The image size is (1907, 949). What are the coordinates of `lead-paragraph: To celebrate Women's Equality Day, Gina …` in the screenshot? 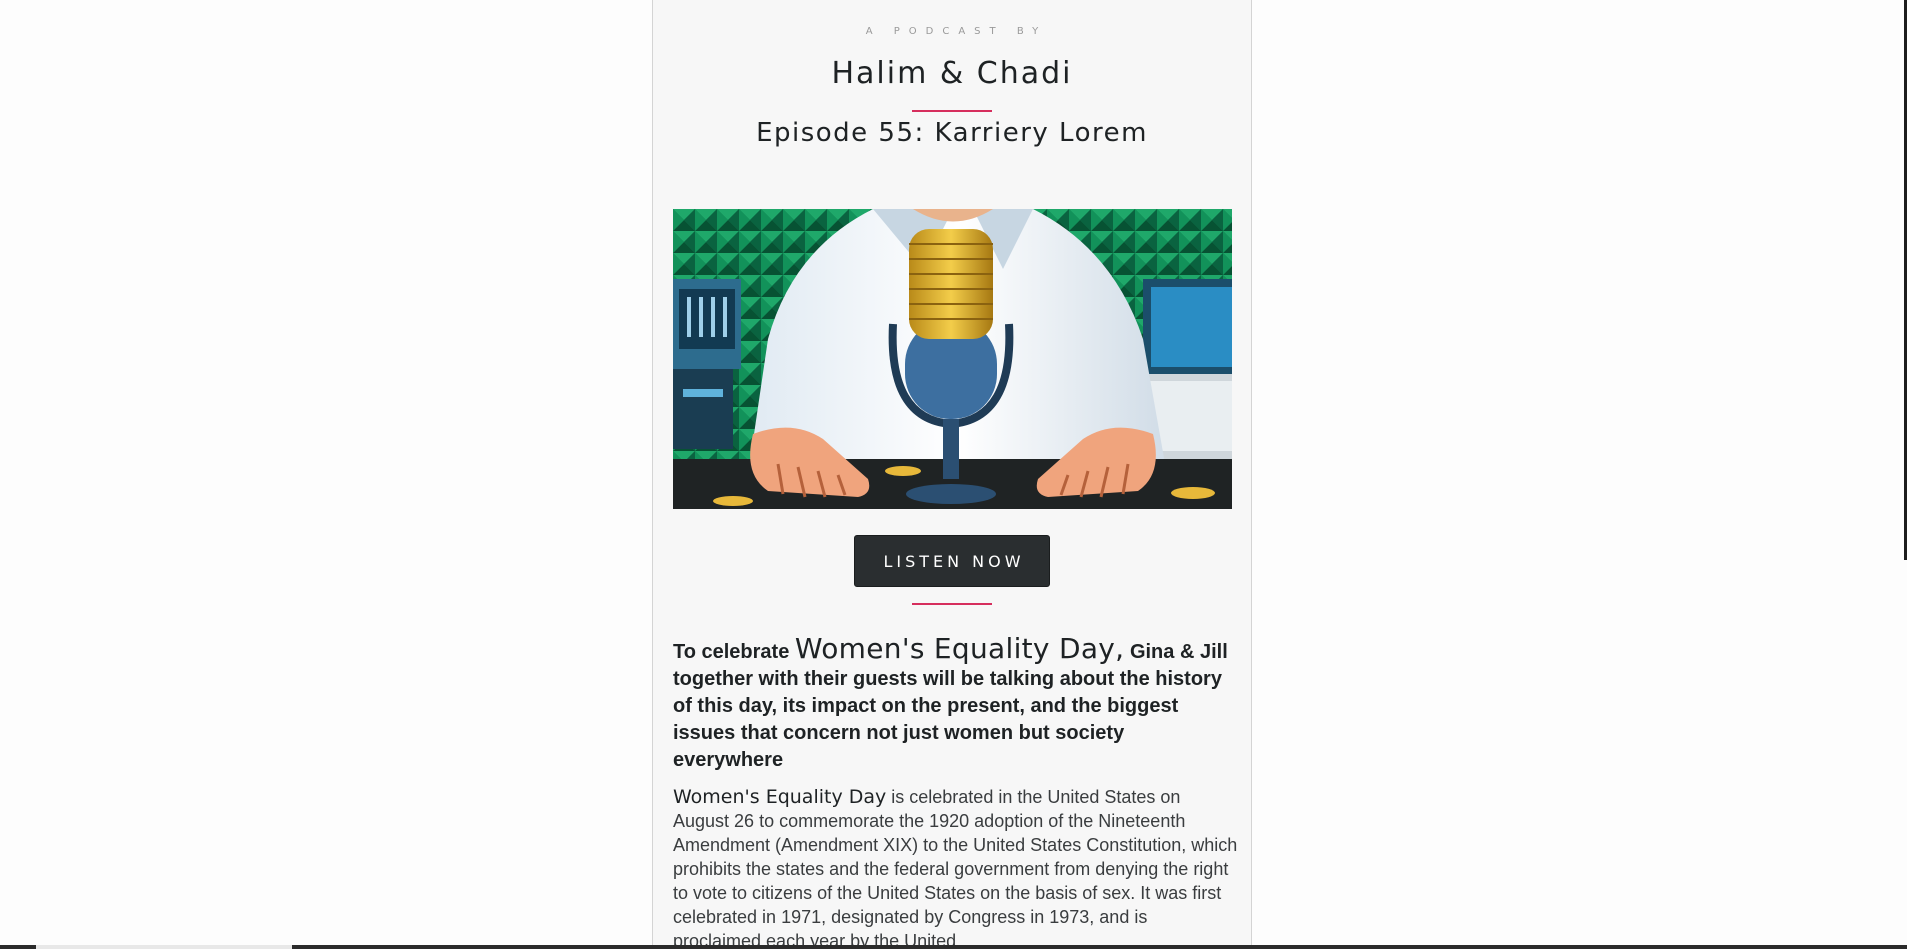 It's located at (953, 704).